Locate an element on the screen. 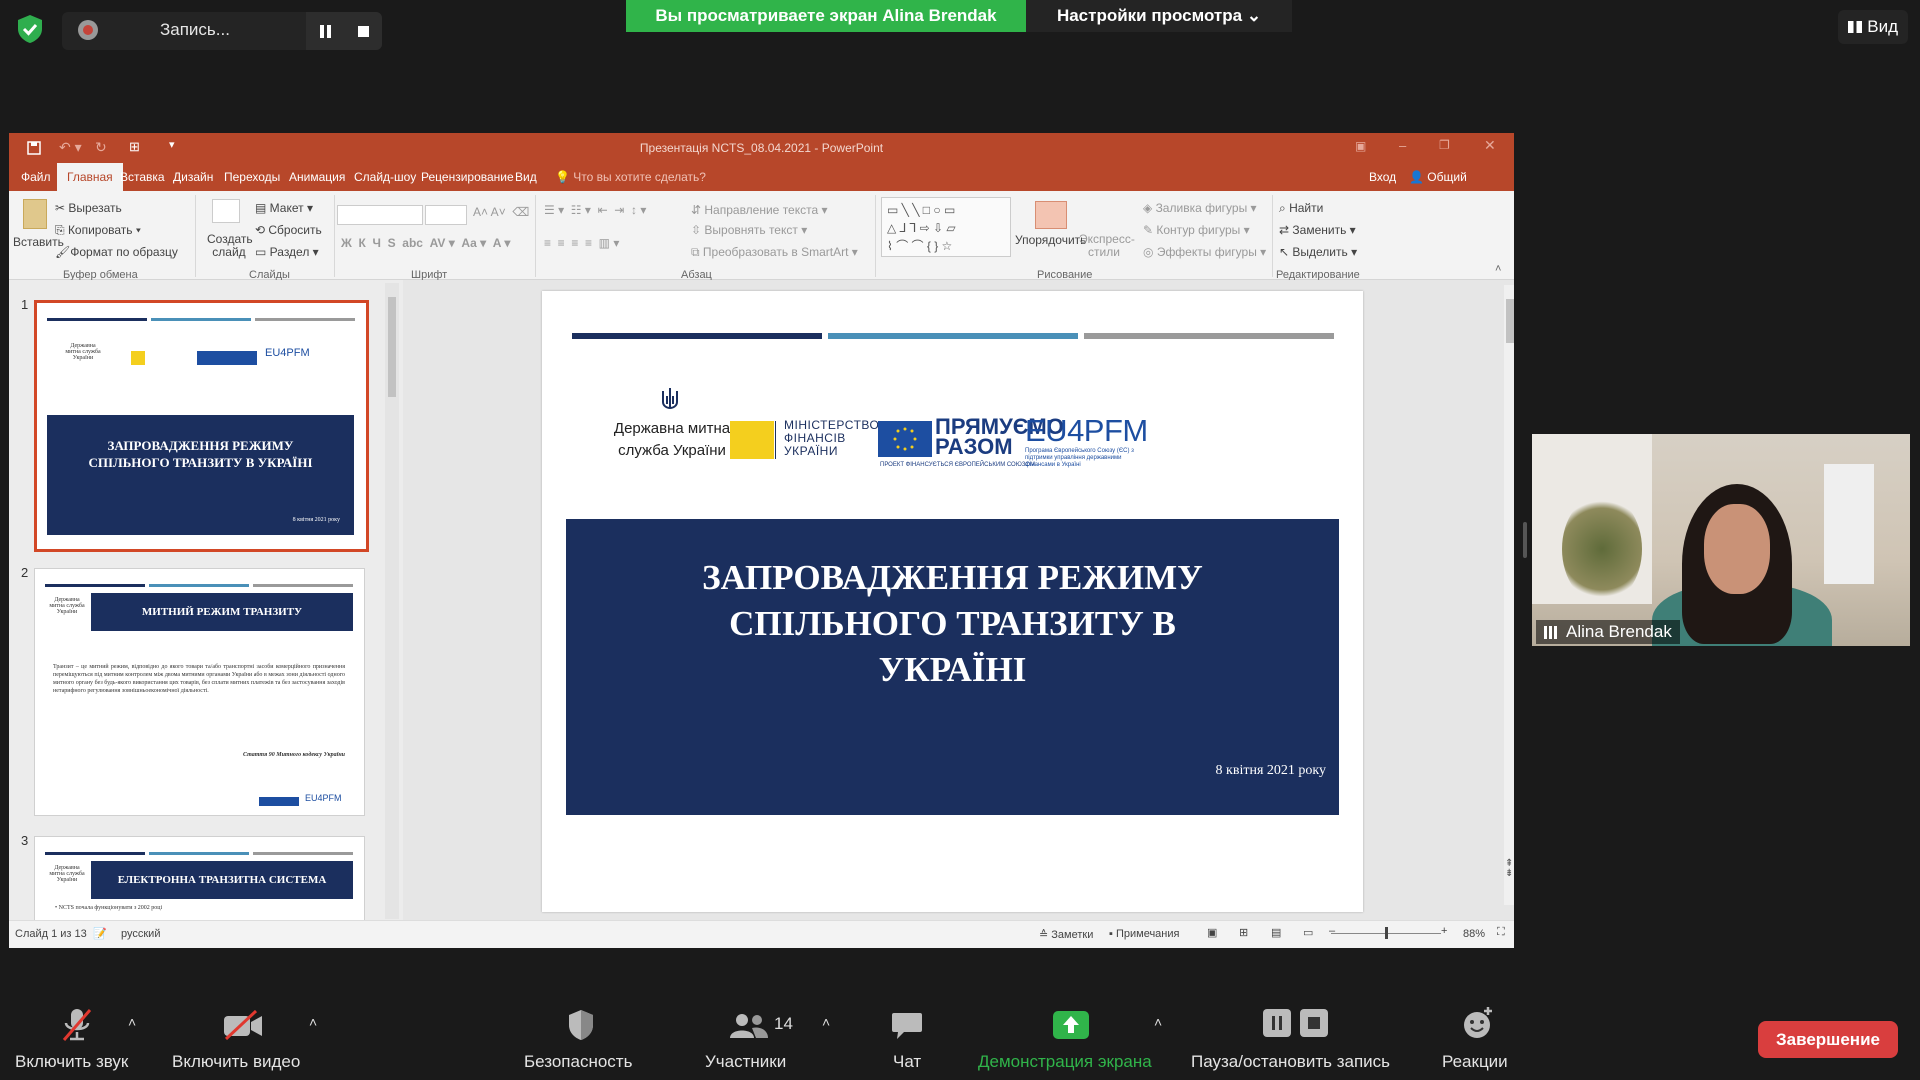  muted-microphone-icon is located at coordinates (77, 1025).